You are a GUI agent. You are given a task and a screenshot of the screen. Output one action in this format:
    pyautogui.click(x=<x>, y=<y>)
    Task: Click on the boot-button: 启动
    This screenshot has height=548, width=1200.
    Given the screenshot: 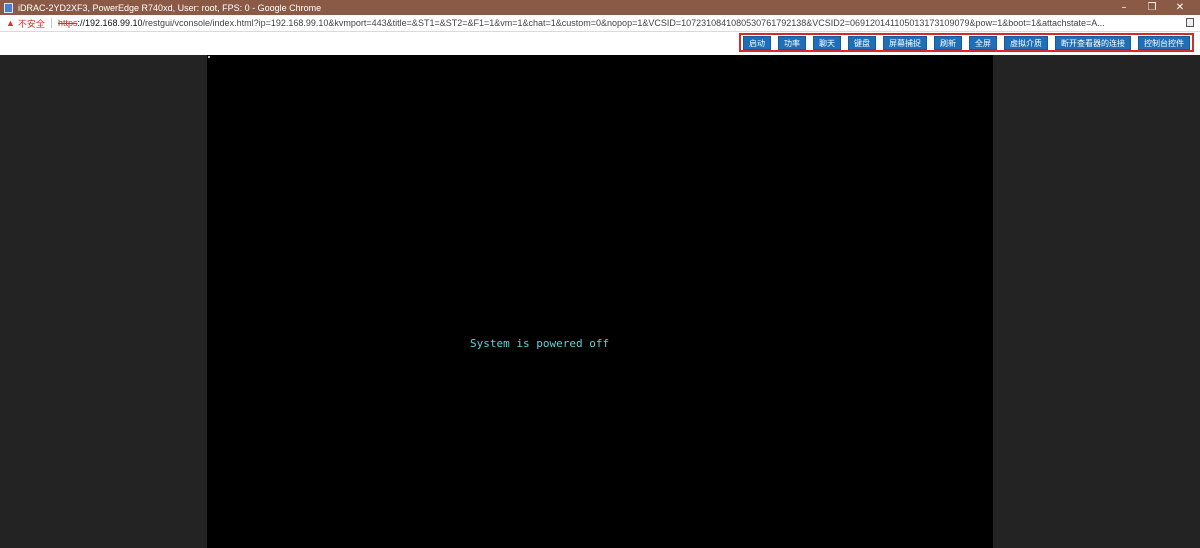 What is the action you would take?
    pyautogui.click(x=757, y=42)
    